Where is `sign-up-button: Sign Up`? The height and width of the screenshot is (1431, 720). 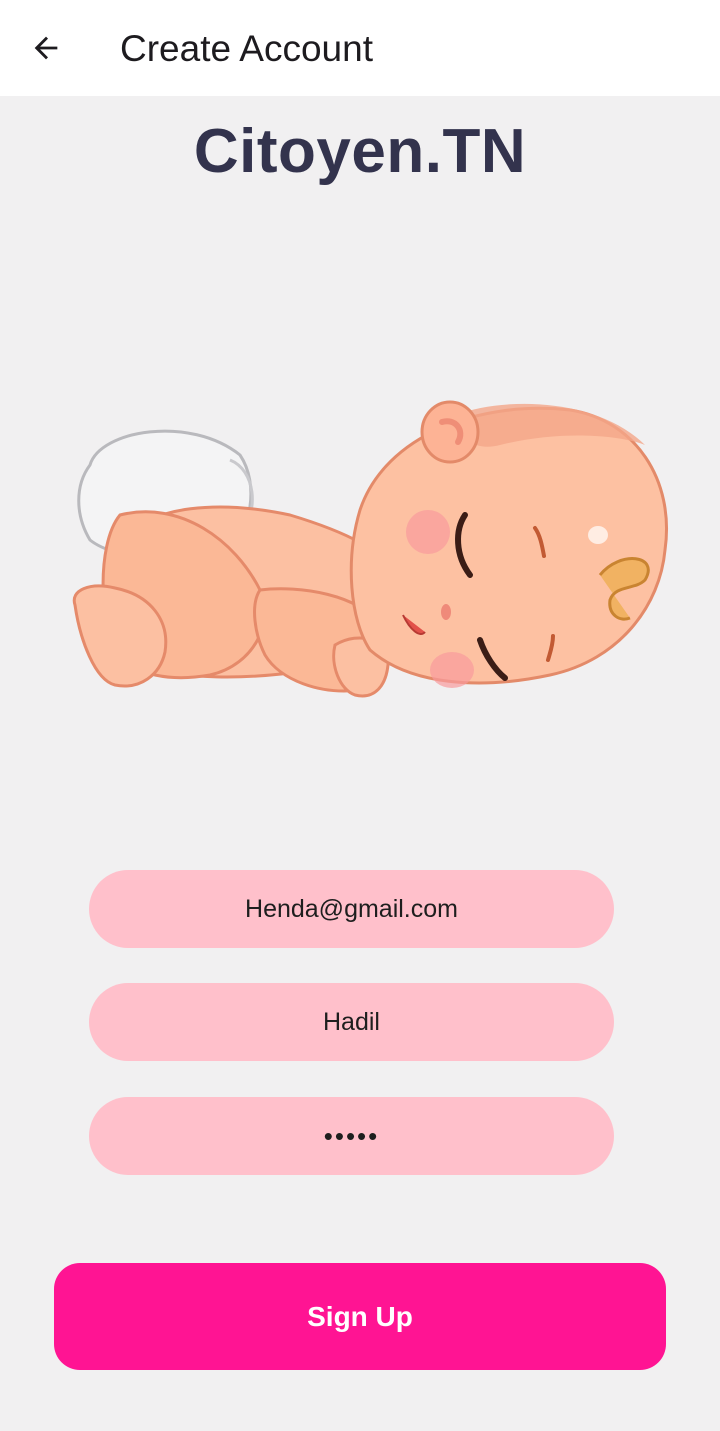 sign-up-button: Sign Up is located at coordinates (360, 1316).